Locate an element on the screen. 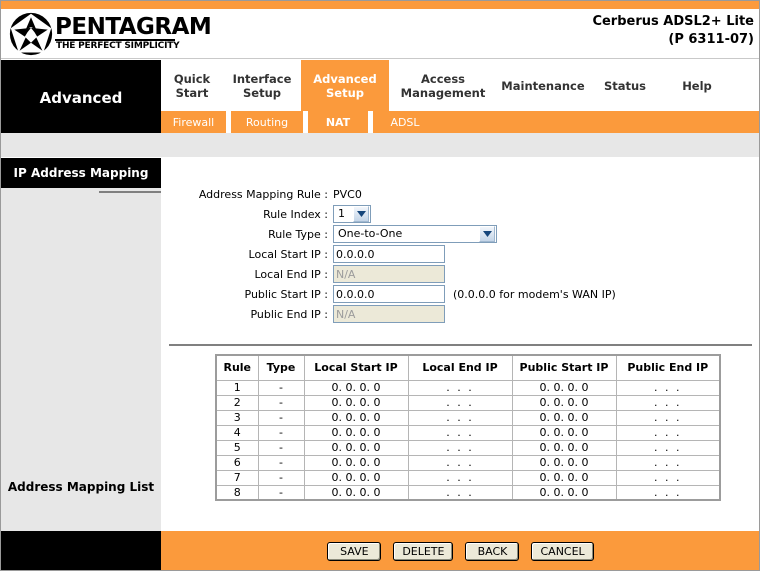 The height and width of the screenshot is (571, 760). main-tab-label: Advanced Setup is located at coordinates (345, 85).